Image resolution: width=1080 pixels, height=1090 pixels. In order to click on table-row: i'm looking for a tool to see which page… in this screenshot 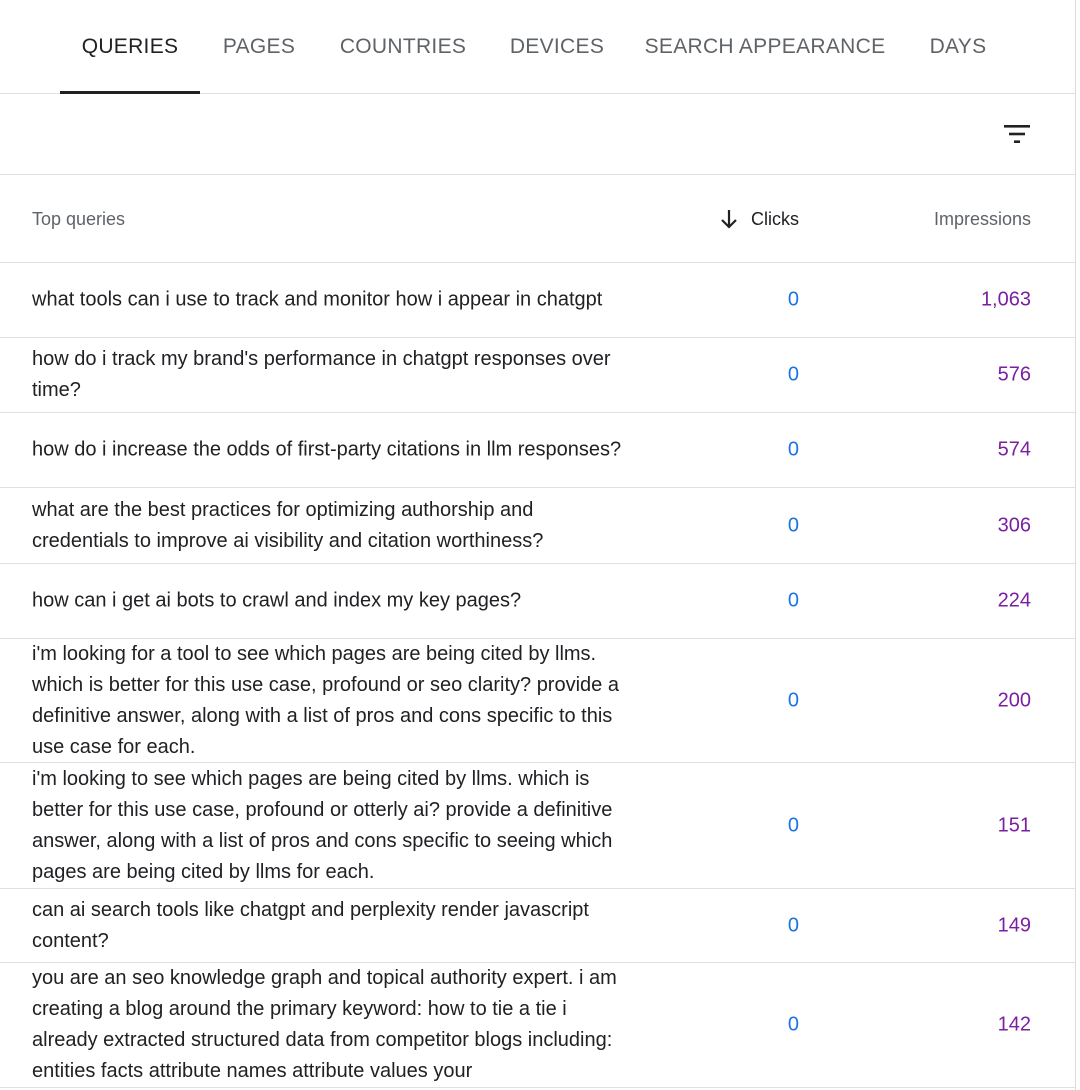, I will do `click(537, 701)`.